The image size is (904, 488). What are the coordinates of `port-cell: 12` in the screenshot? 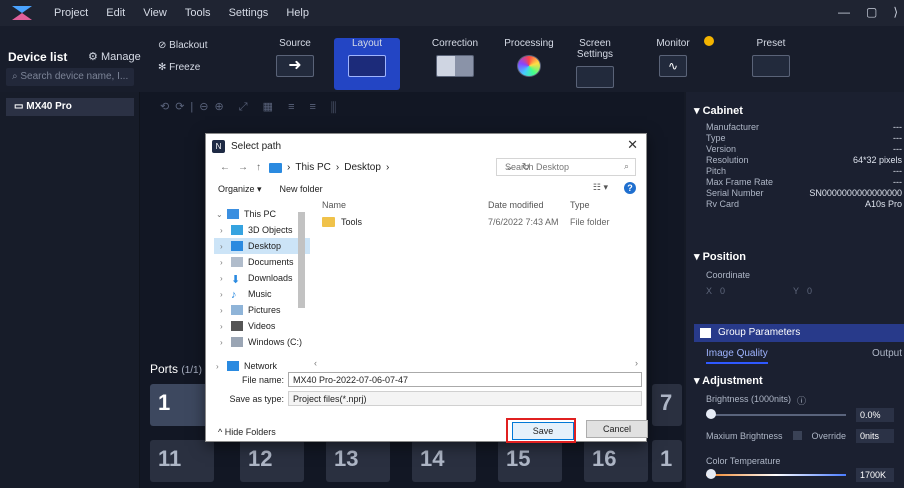 It's located at (272, 461).